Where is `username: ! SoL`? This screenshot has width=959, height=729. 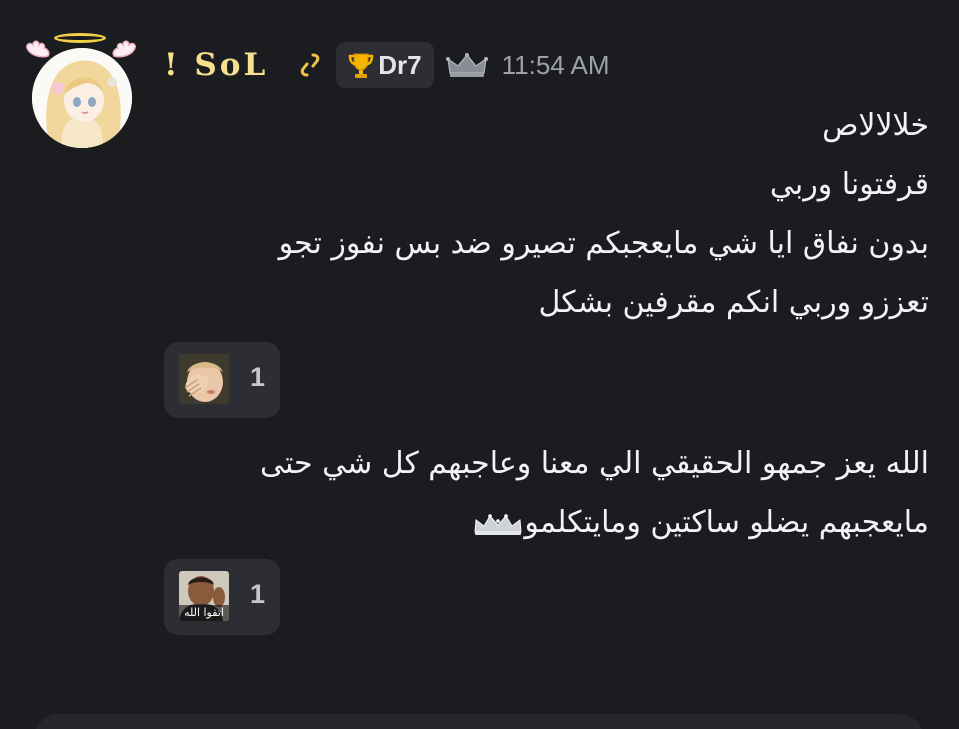 username: ! SoL is located at coordinates (216, 65).